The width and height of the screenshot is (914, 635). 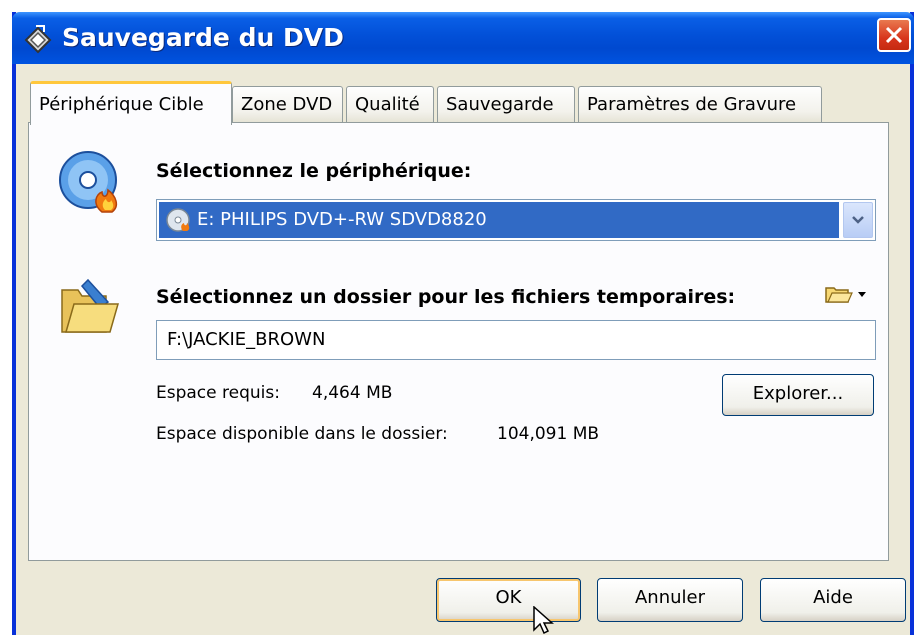 I want to click on cancel-button: Annuler, so click(x=670, y=600).